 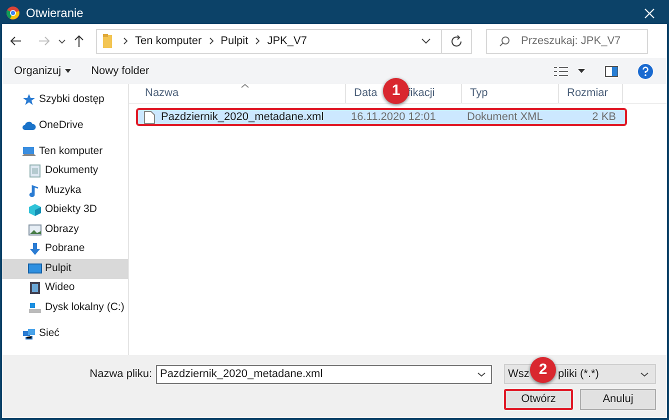 I want to click on filename-label: Nazwa pliku:, so click(x=121, y=374).